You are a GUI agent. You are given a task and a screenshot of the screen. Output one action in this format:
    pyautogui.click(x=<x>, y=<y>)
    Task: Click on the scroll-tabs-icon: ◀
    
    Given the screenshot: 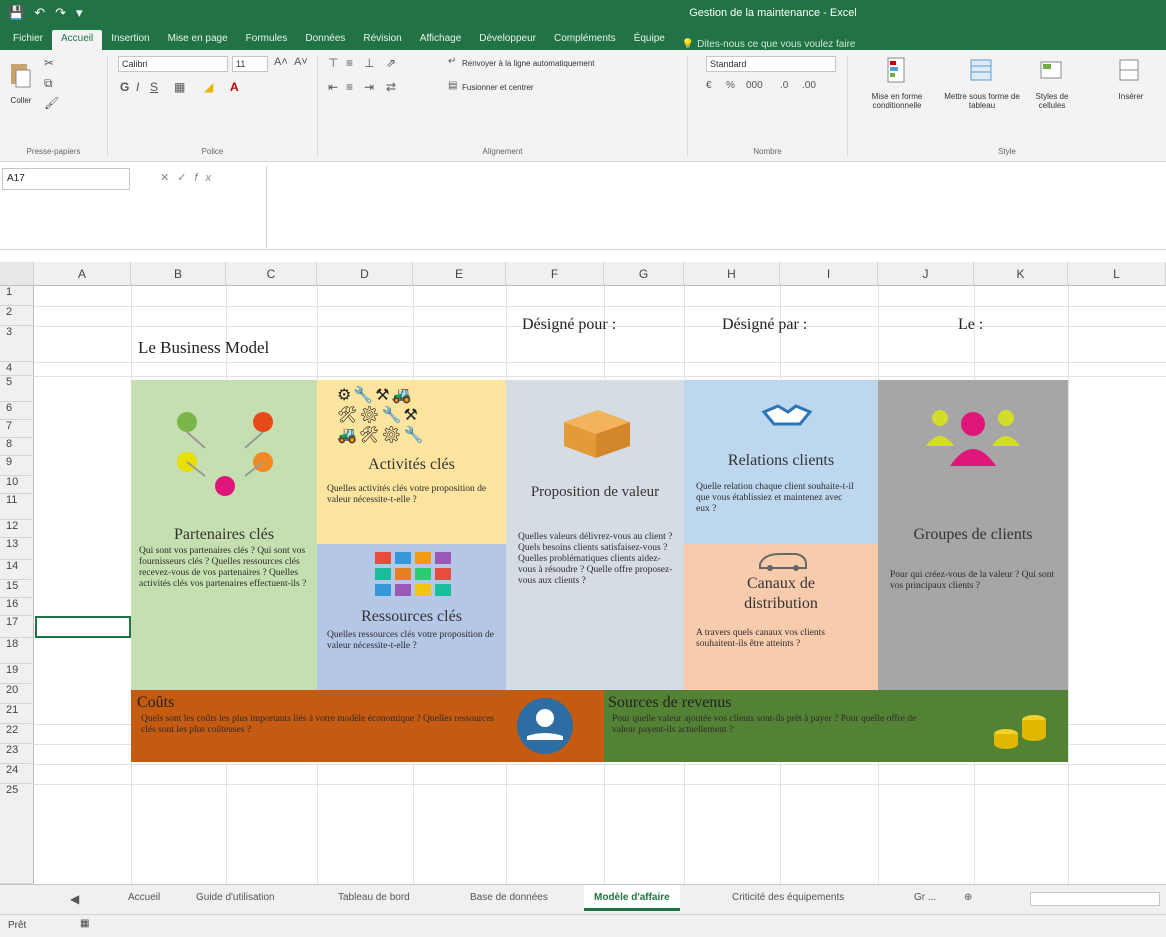 What is the action you would take?
    pyautogui.click(x=74, y=898)
    